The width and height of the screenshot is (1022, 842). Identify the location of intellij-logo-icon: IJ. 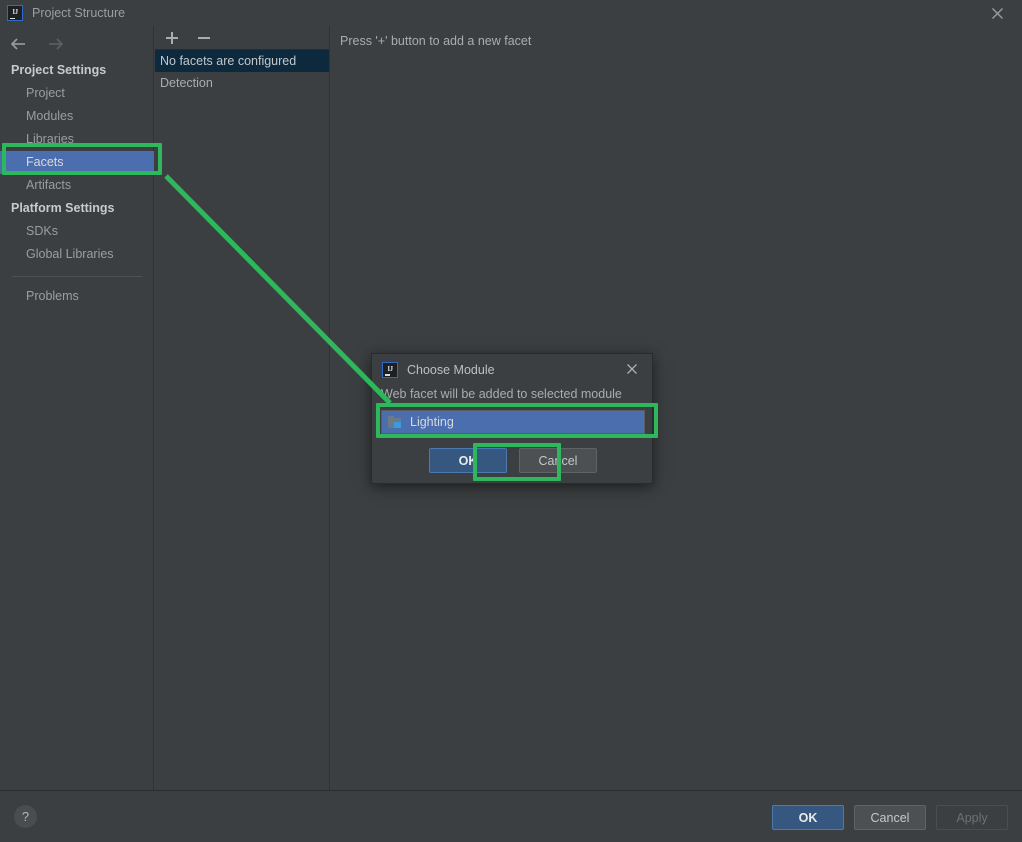
(15, 13).